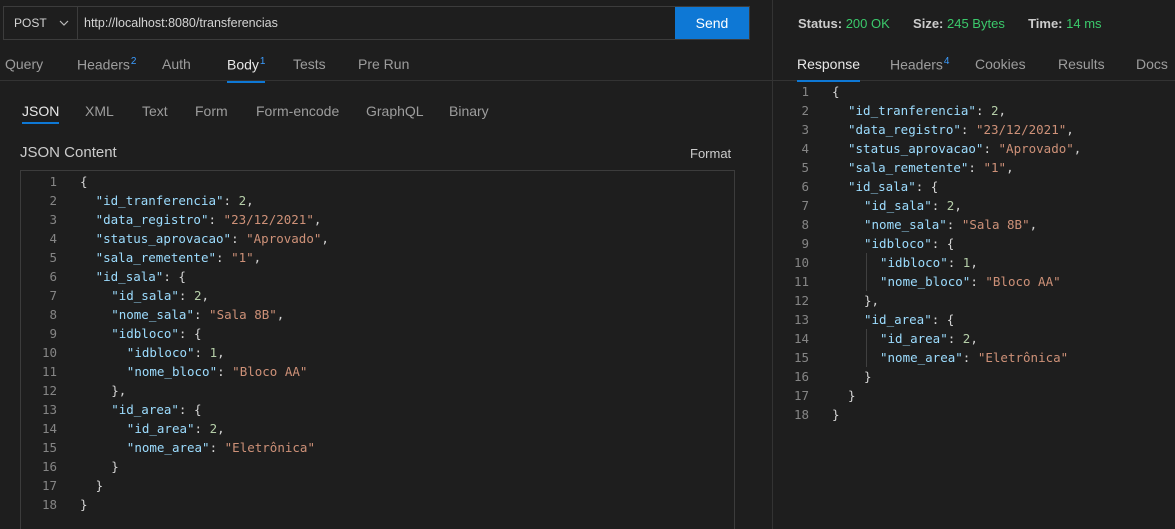  Describe the element at coordinates (99, 111) in the screenshot. I see `body-type-xml: XML` at that location.